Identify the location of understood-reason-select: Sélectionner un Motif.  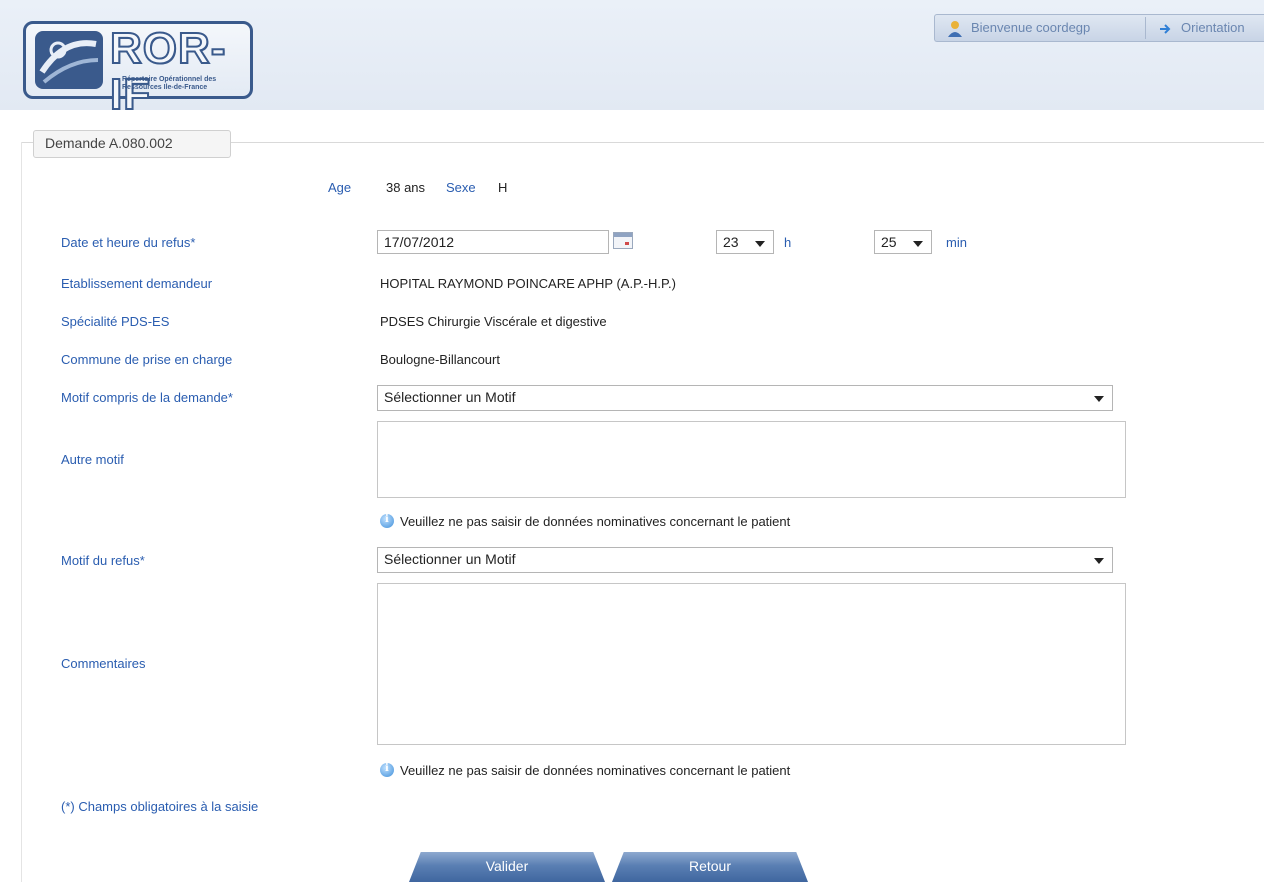
(745, 398).